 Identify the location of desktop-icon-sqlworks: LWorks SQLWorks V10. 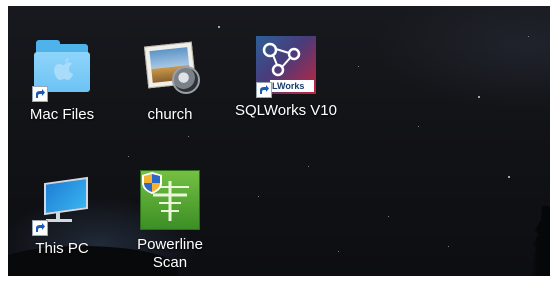
(286, 78).